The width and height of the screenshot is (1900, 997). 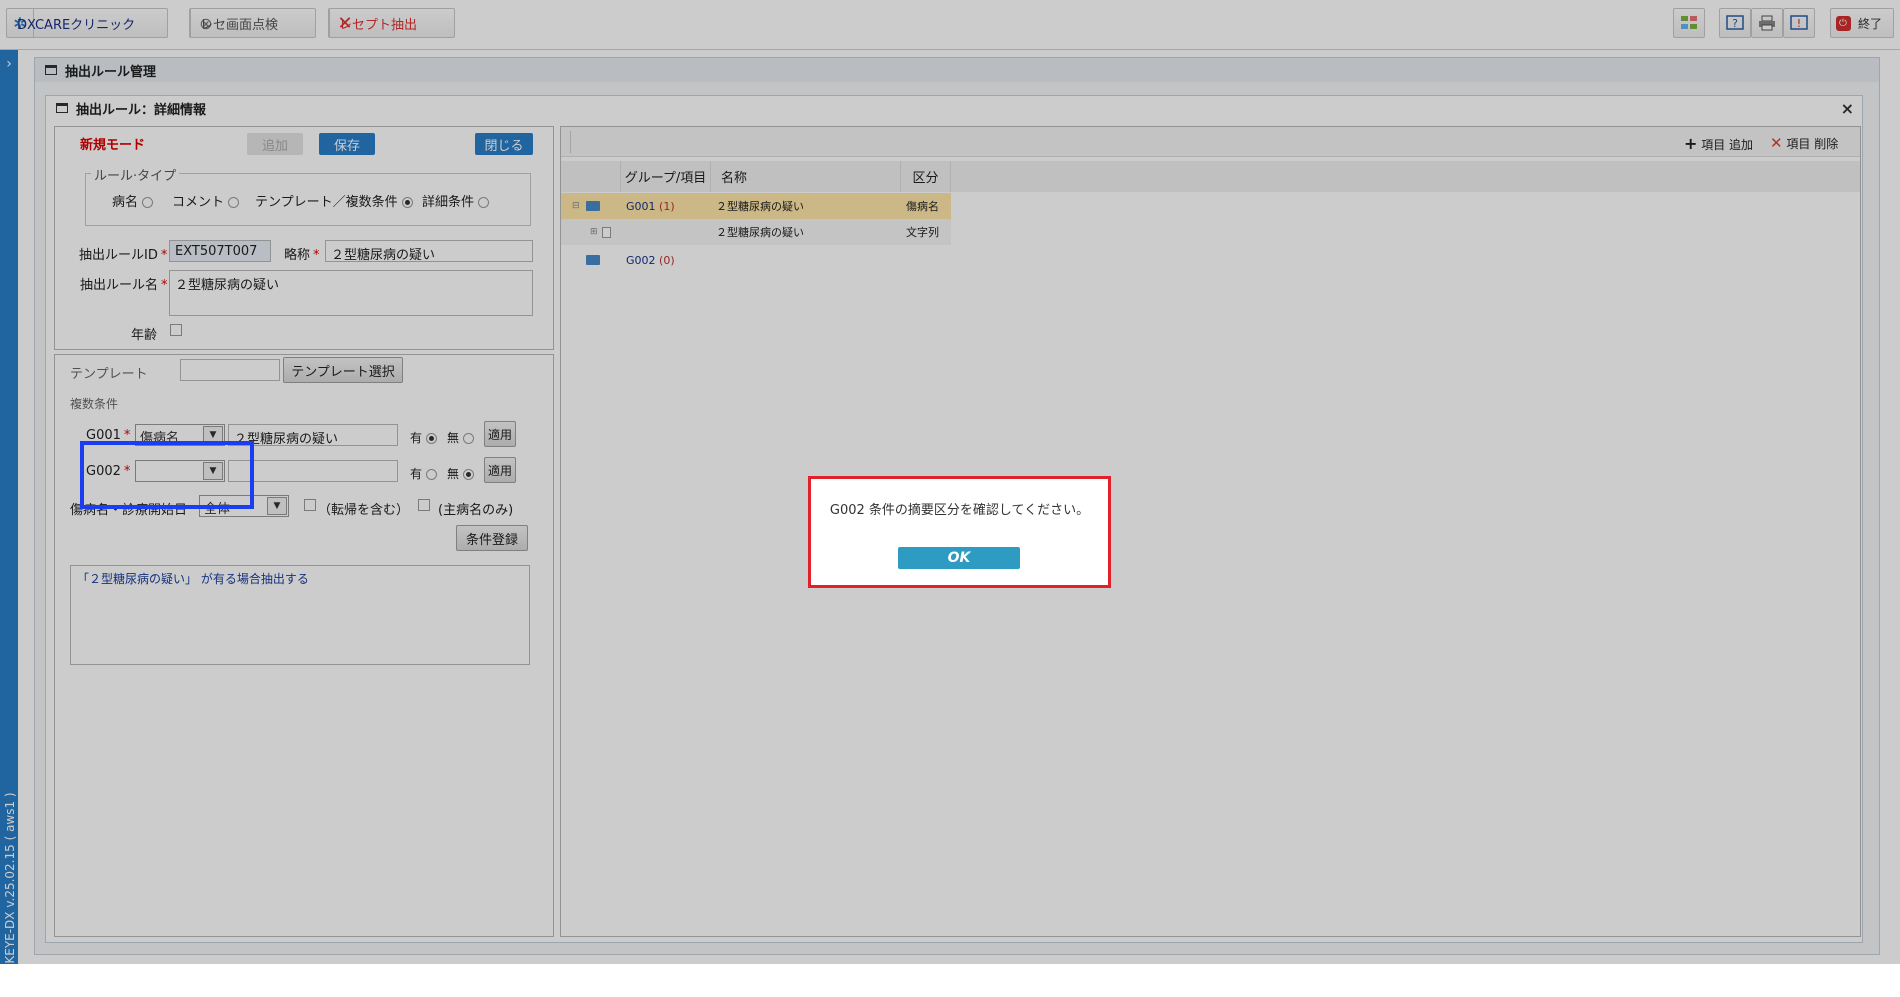 I want to click on dialog-message: G002 条件の摘要区分を確認してください。, so click(x=959, y=510).